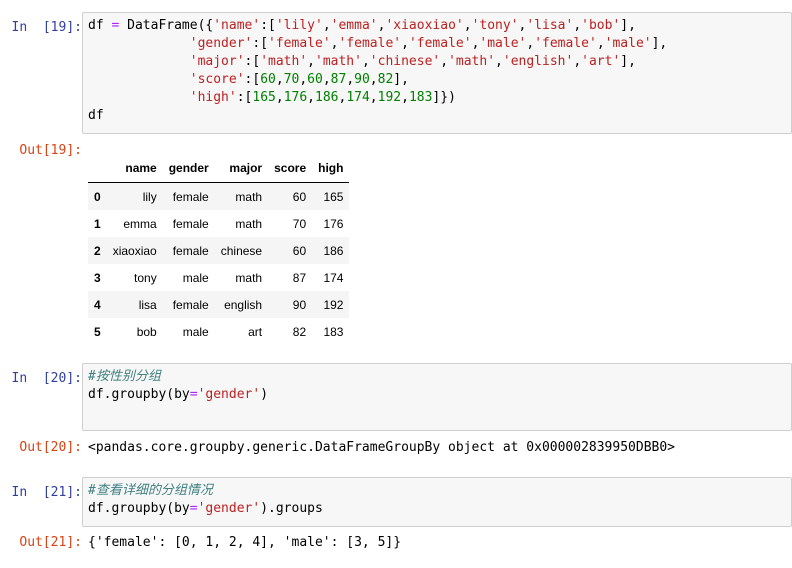  What do you see at coordinates (205, 508) in the screenshot?
I see `code-line: df.groupby(by='gender').groups` at bounding box center [205, 508].